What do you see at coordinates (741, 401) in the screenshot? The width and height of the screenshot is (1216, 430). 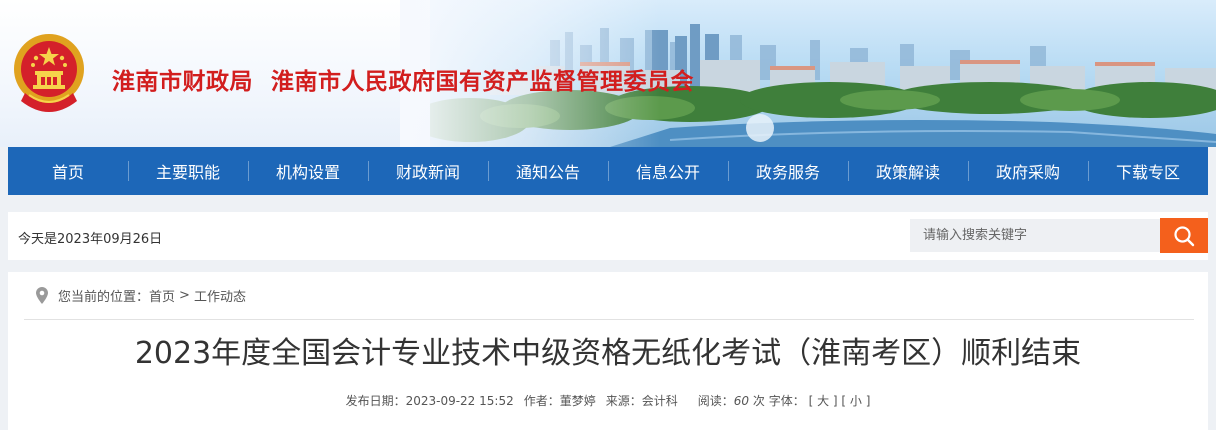 I see `views-count: 60` at bounding box center [741, 401].